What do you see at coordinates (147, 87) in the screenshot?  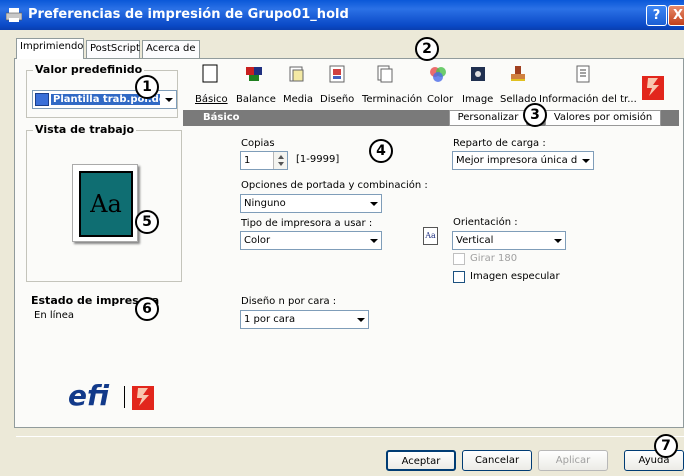 I see `callout-badge-1: 1` at bounding box center [147, 87].